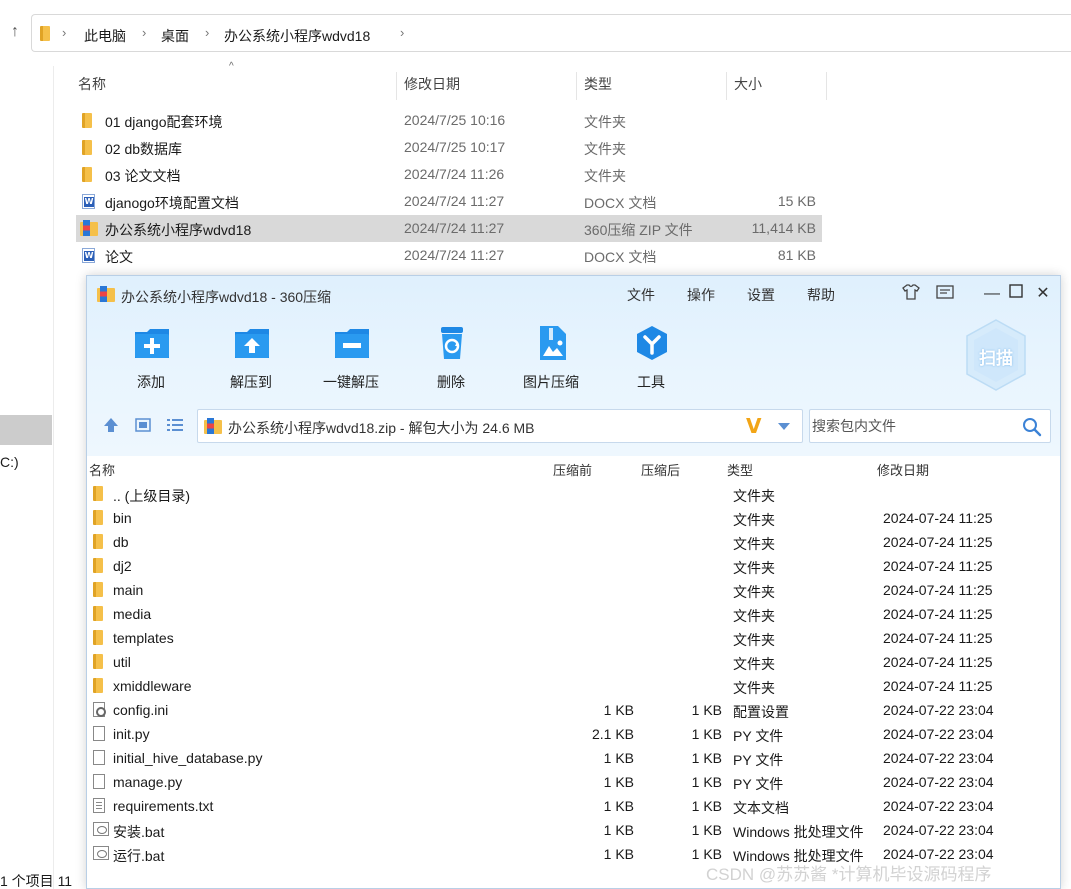 The width and height of the screenshot is (1071, 889). I want to click on scan-button: 扫描, so click(996, 355).